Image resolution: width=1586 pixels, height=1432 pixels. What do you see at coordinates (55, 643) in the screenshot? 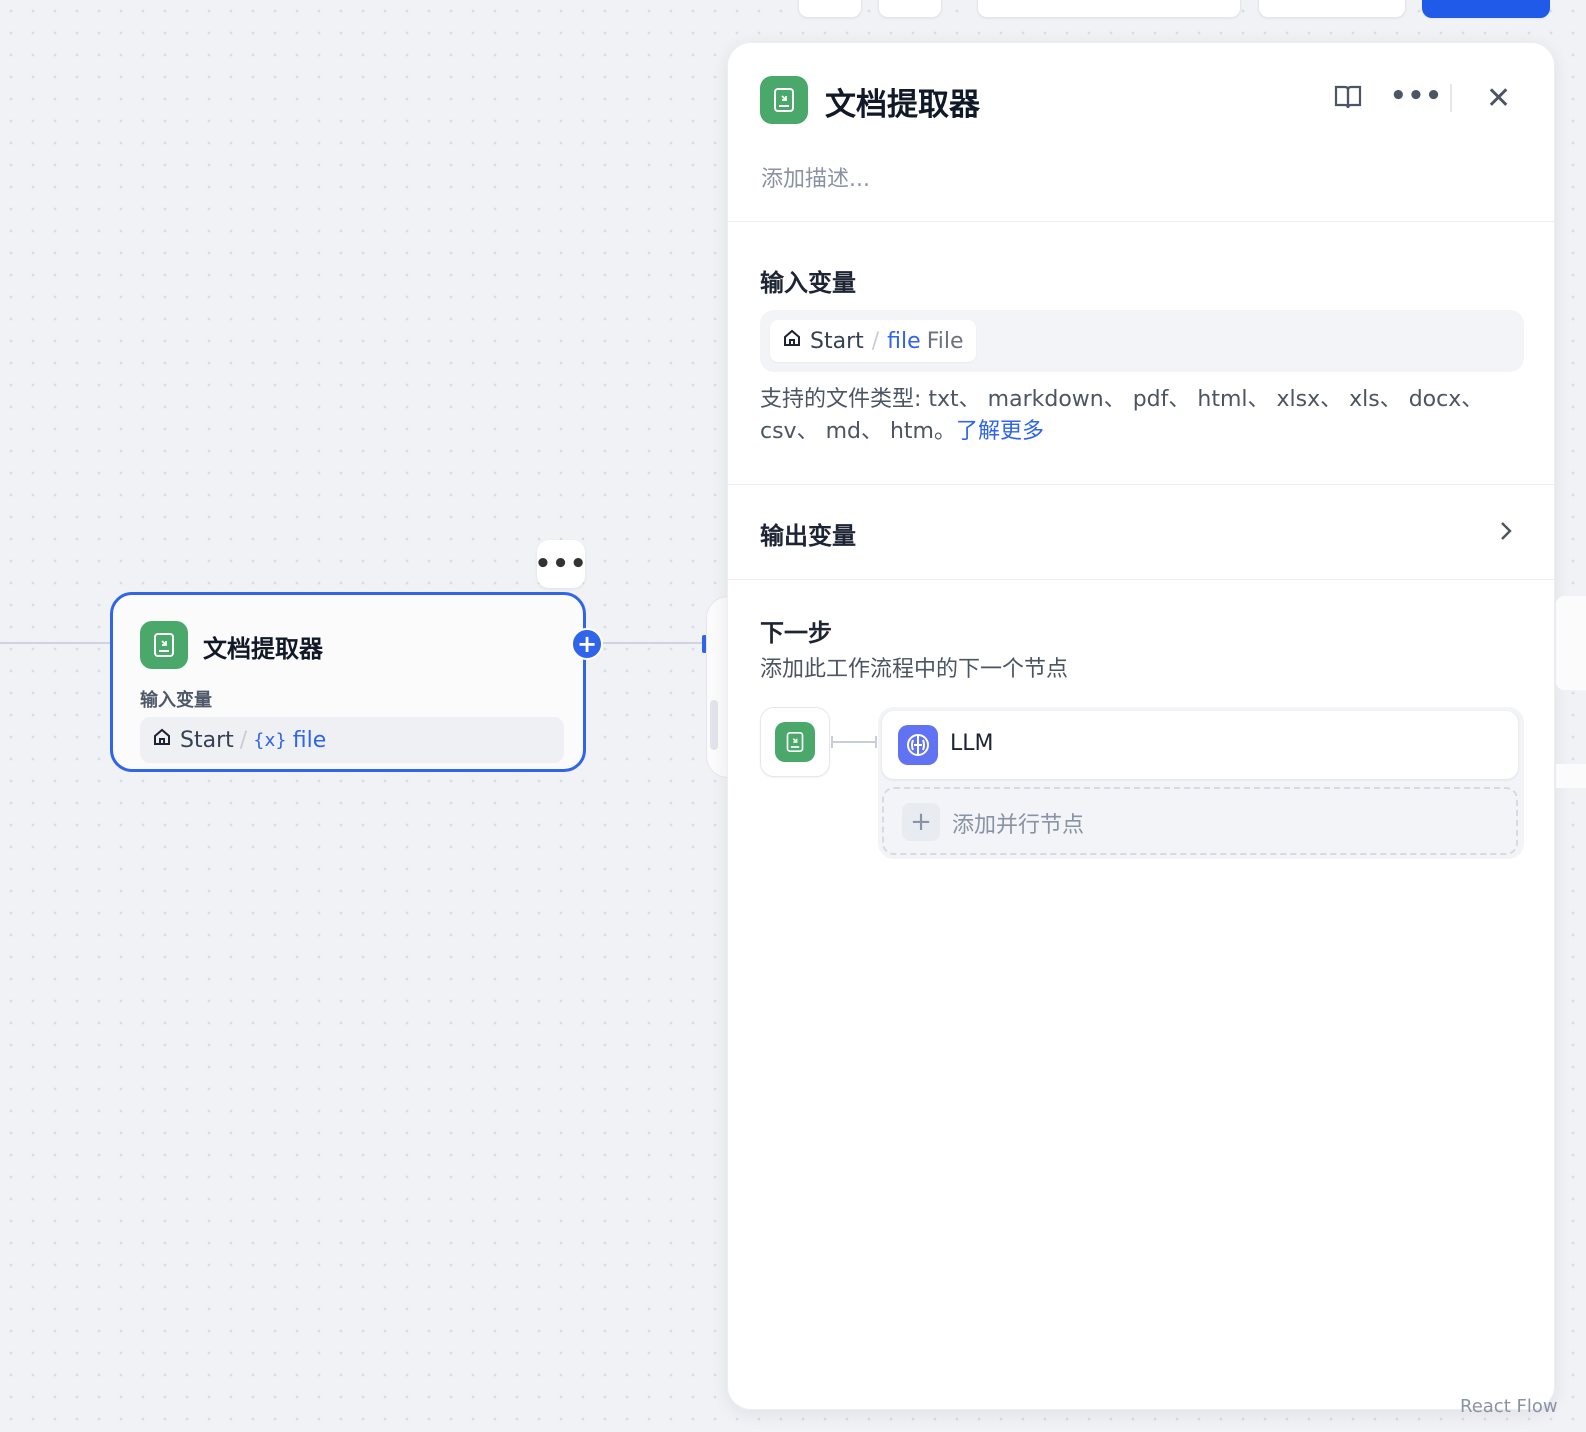
I see `incoming-edge` at bounding box center [55, 643].